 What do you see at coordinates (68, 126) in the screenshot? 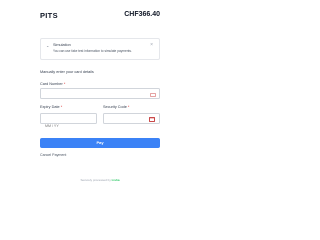
I see `expiry-date-input` at bounding box center [68, 126].